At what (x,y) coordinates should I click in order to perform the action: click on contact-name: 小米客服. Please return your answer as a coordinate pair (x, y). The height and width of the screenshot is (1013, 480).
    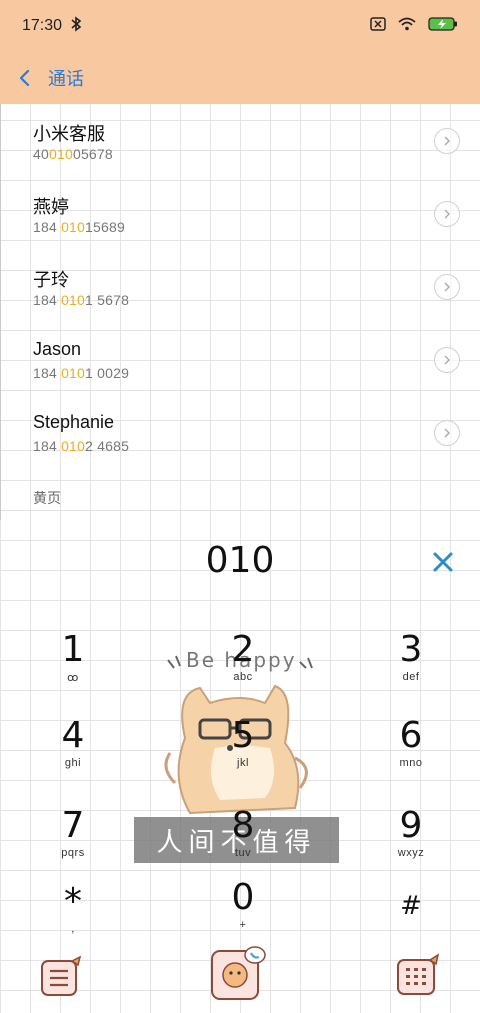
    Looking at the image, I should click on (69, 134).